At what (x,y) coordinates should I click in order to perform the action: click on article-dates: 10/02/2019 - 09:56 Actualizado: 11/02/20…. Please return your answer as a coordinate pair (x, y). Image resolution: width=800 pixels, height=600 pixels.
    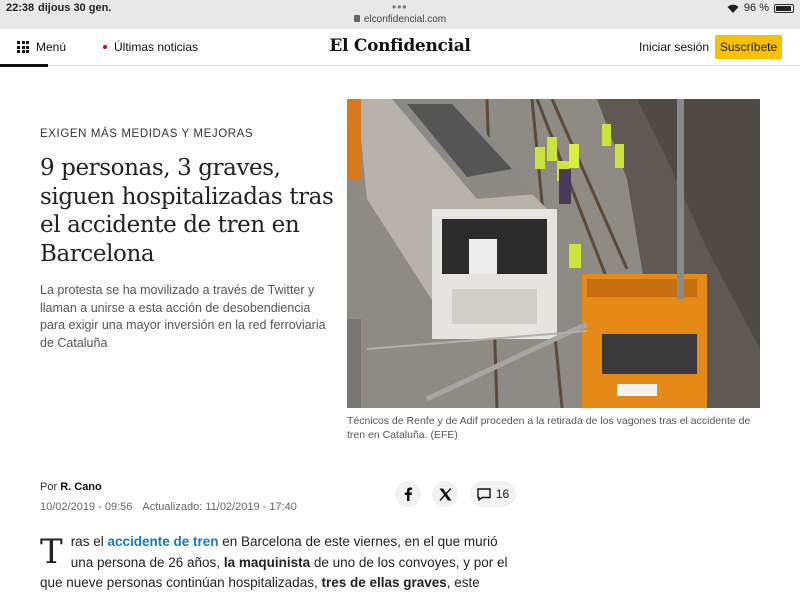
    Looking at the image, I should click on (168, 507).